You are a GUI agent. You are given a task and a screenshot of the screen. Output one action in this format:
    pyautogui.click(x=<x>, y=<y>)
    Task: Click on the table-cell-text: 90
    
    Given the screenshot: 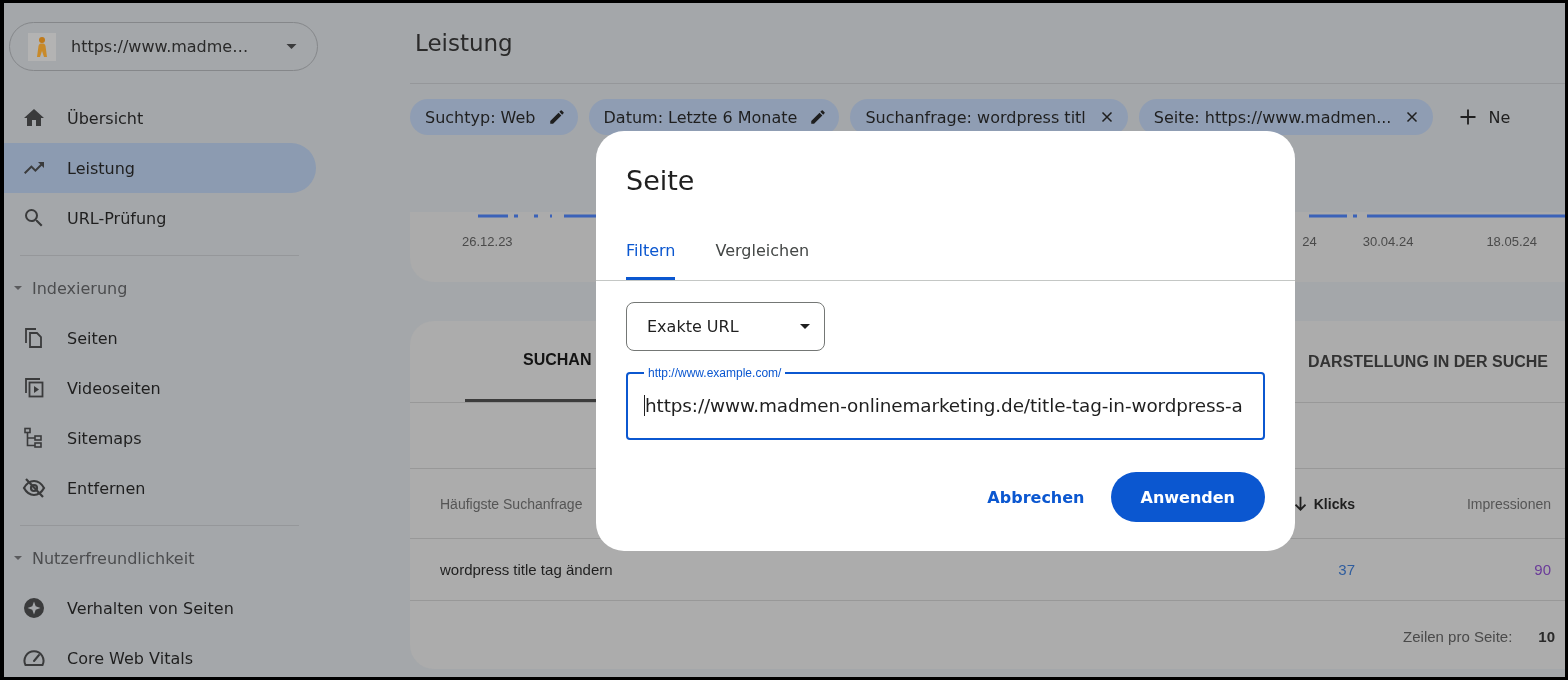 What is the action you would take?
    pyautogui.click(x=1542, y=569)
    